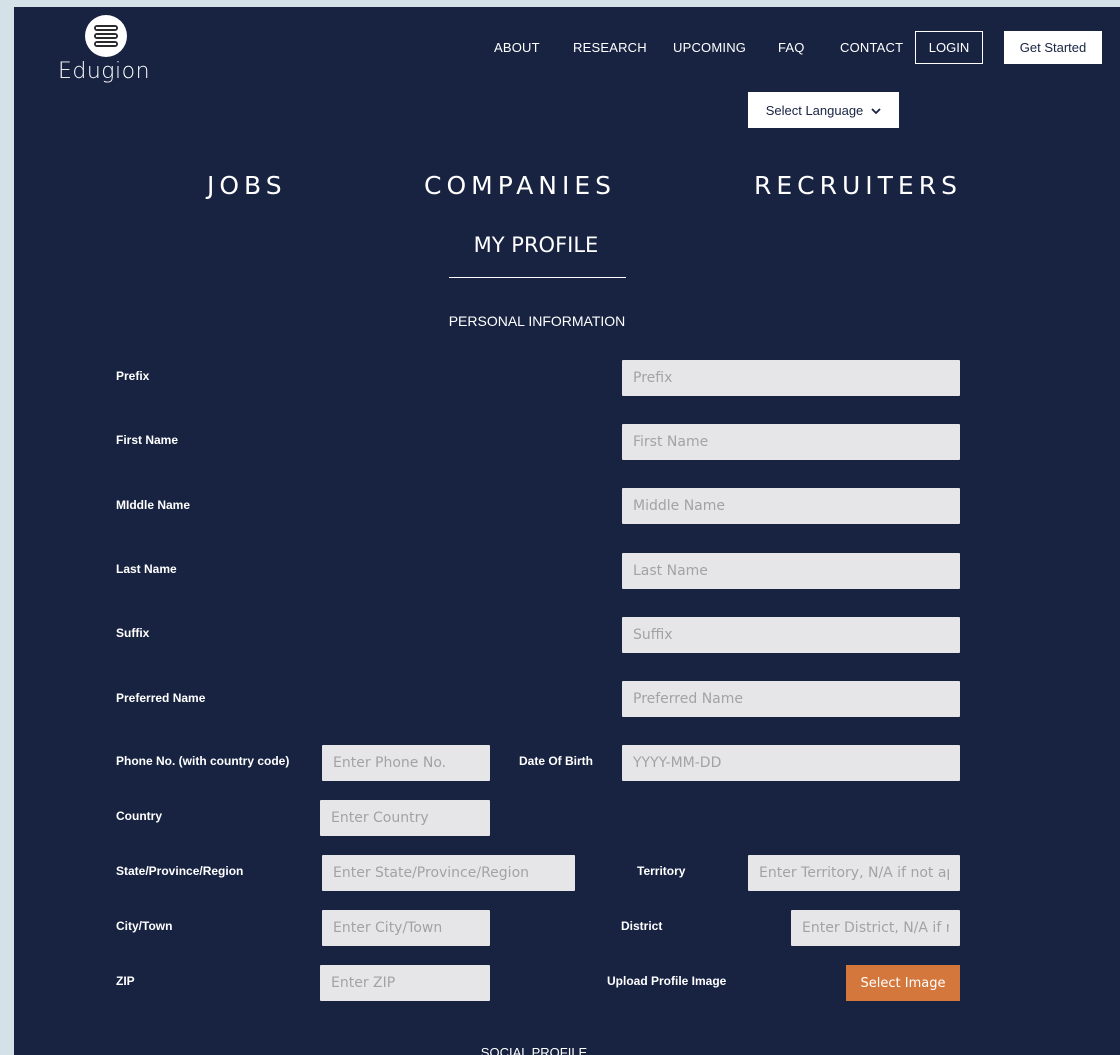 Image resolution: width=1120 pixels, height=1055 pixels. I want to click on upload-image-label: Upload Profile Image, so click(667, 981).